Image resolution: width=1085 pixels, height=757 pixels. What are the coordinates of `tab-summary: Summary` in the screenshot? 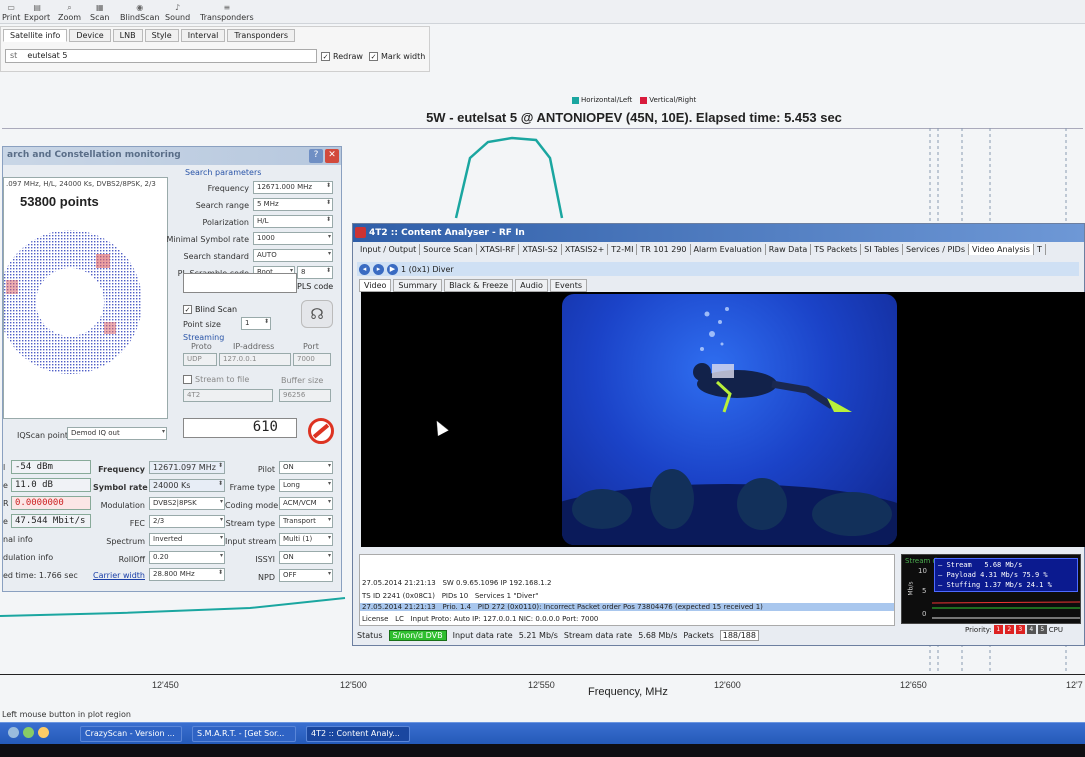 It's located at (418, 285).